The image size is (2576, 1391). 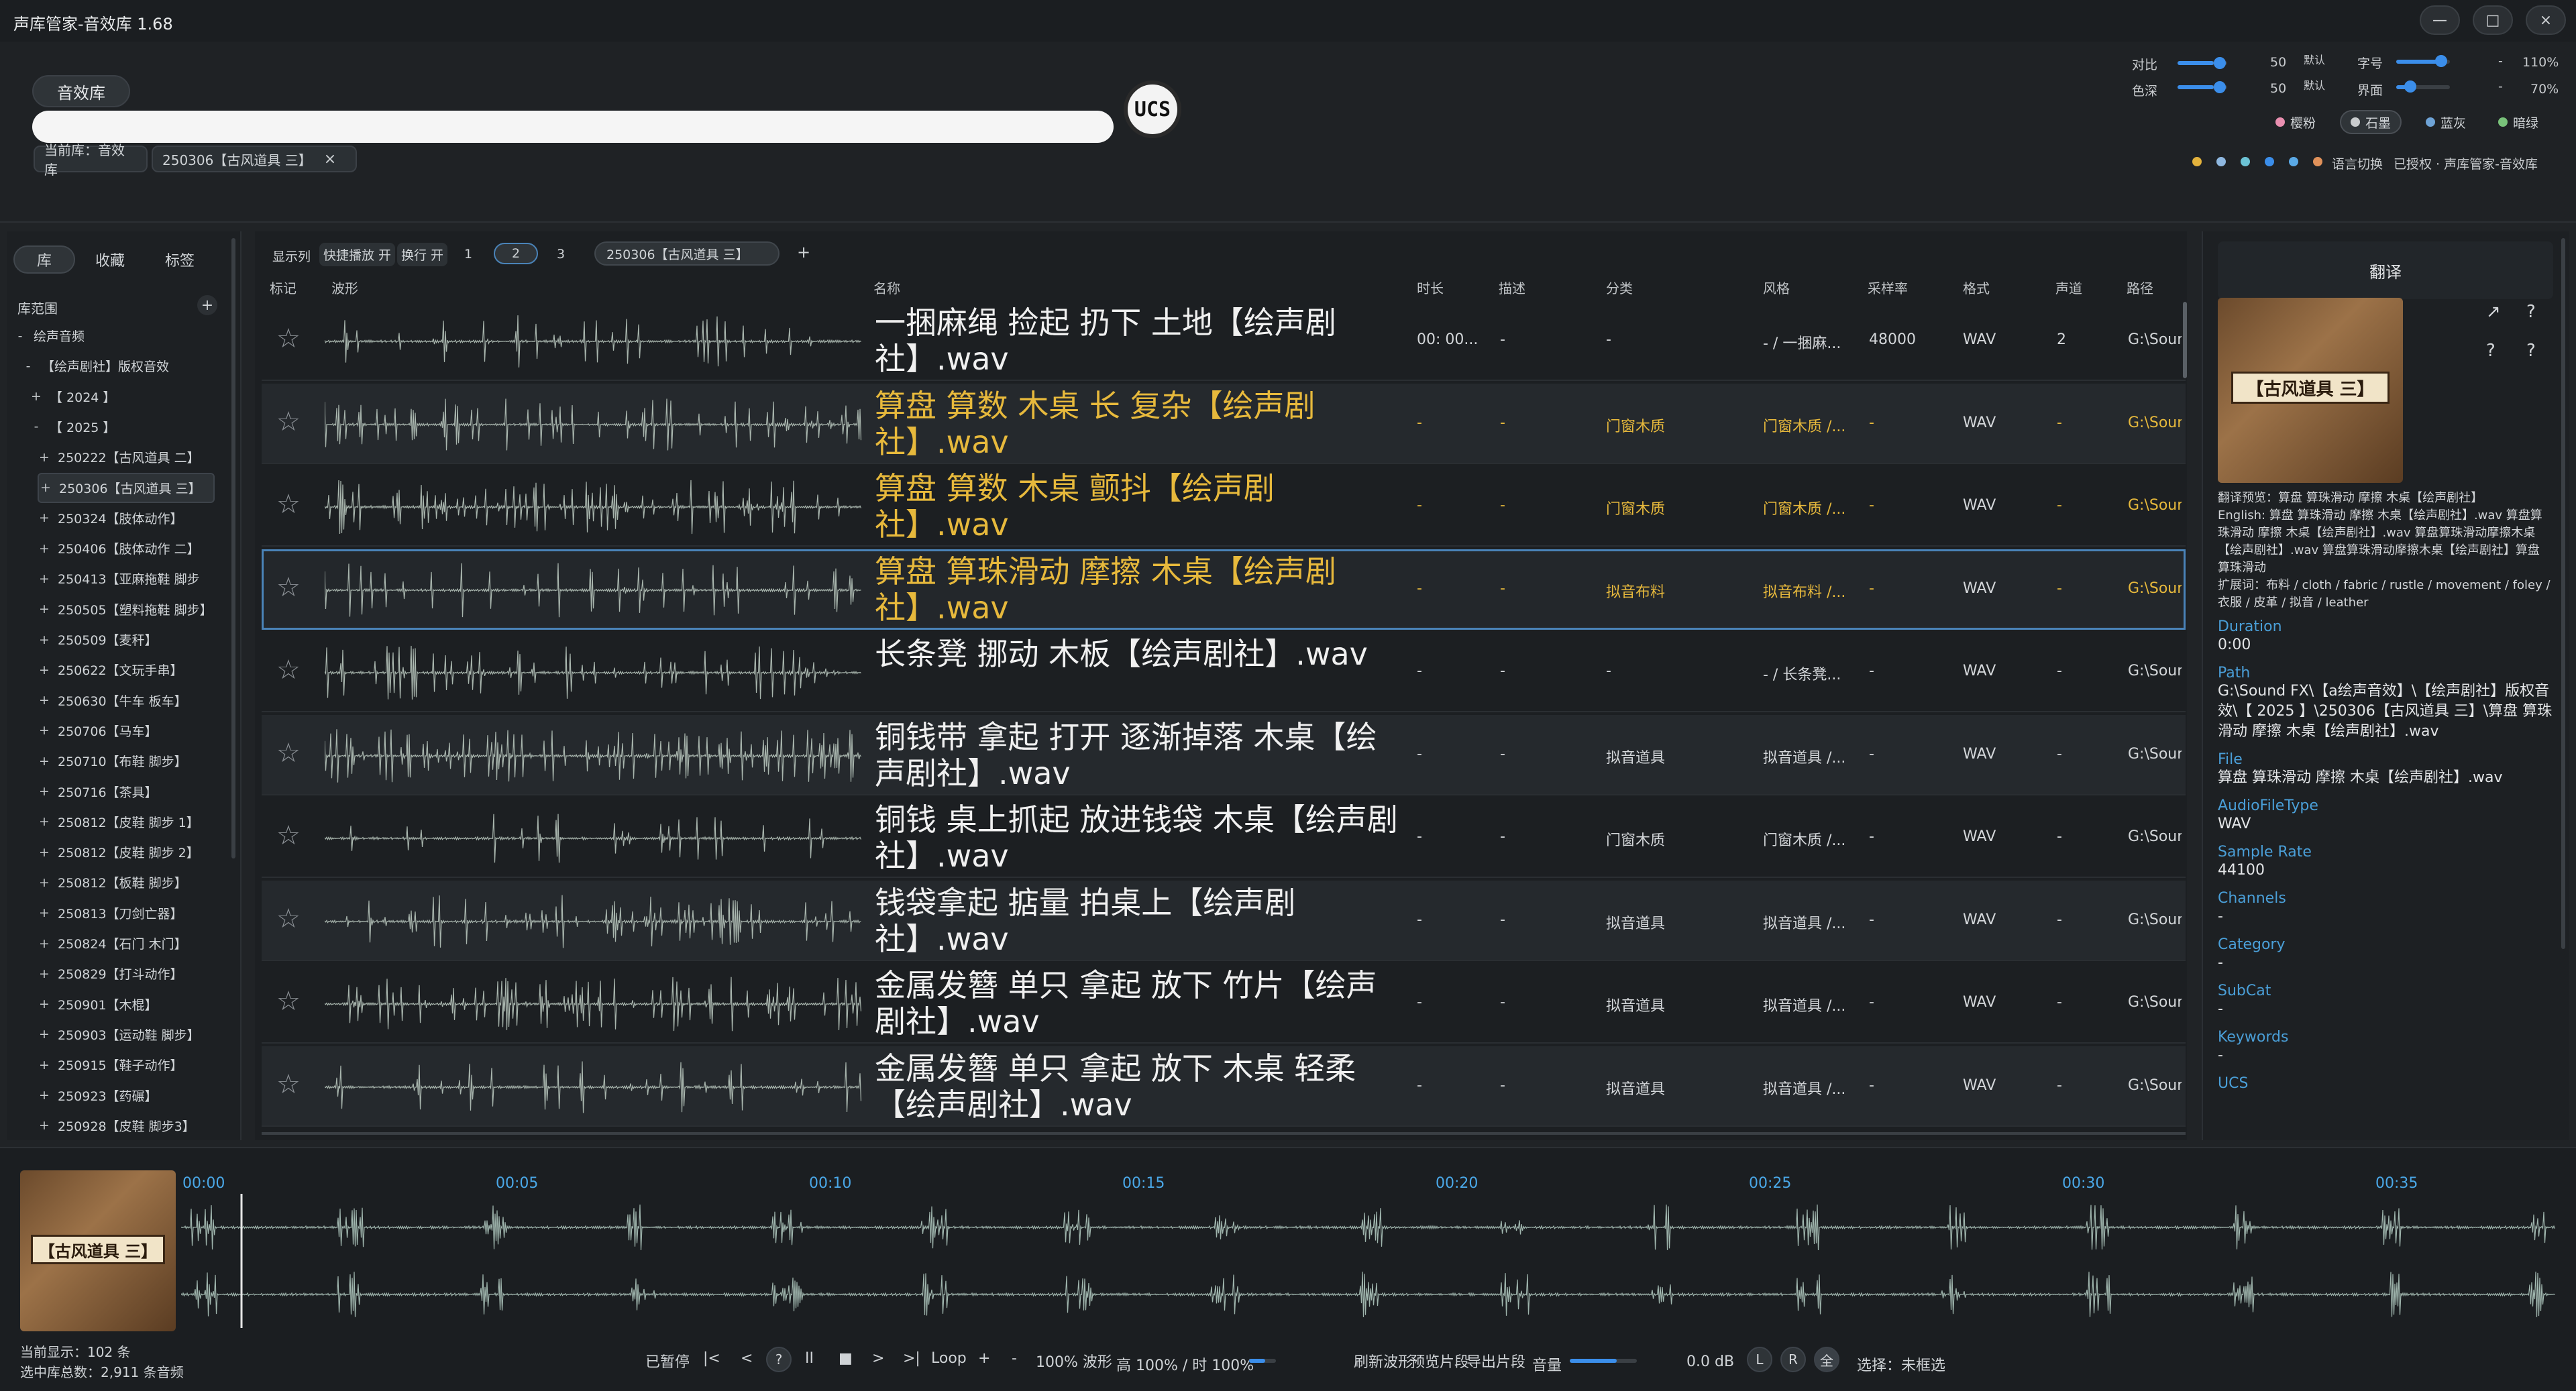 I want to click on ui-scale-slider-knob, so click(x=2410, y=87).